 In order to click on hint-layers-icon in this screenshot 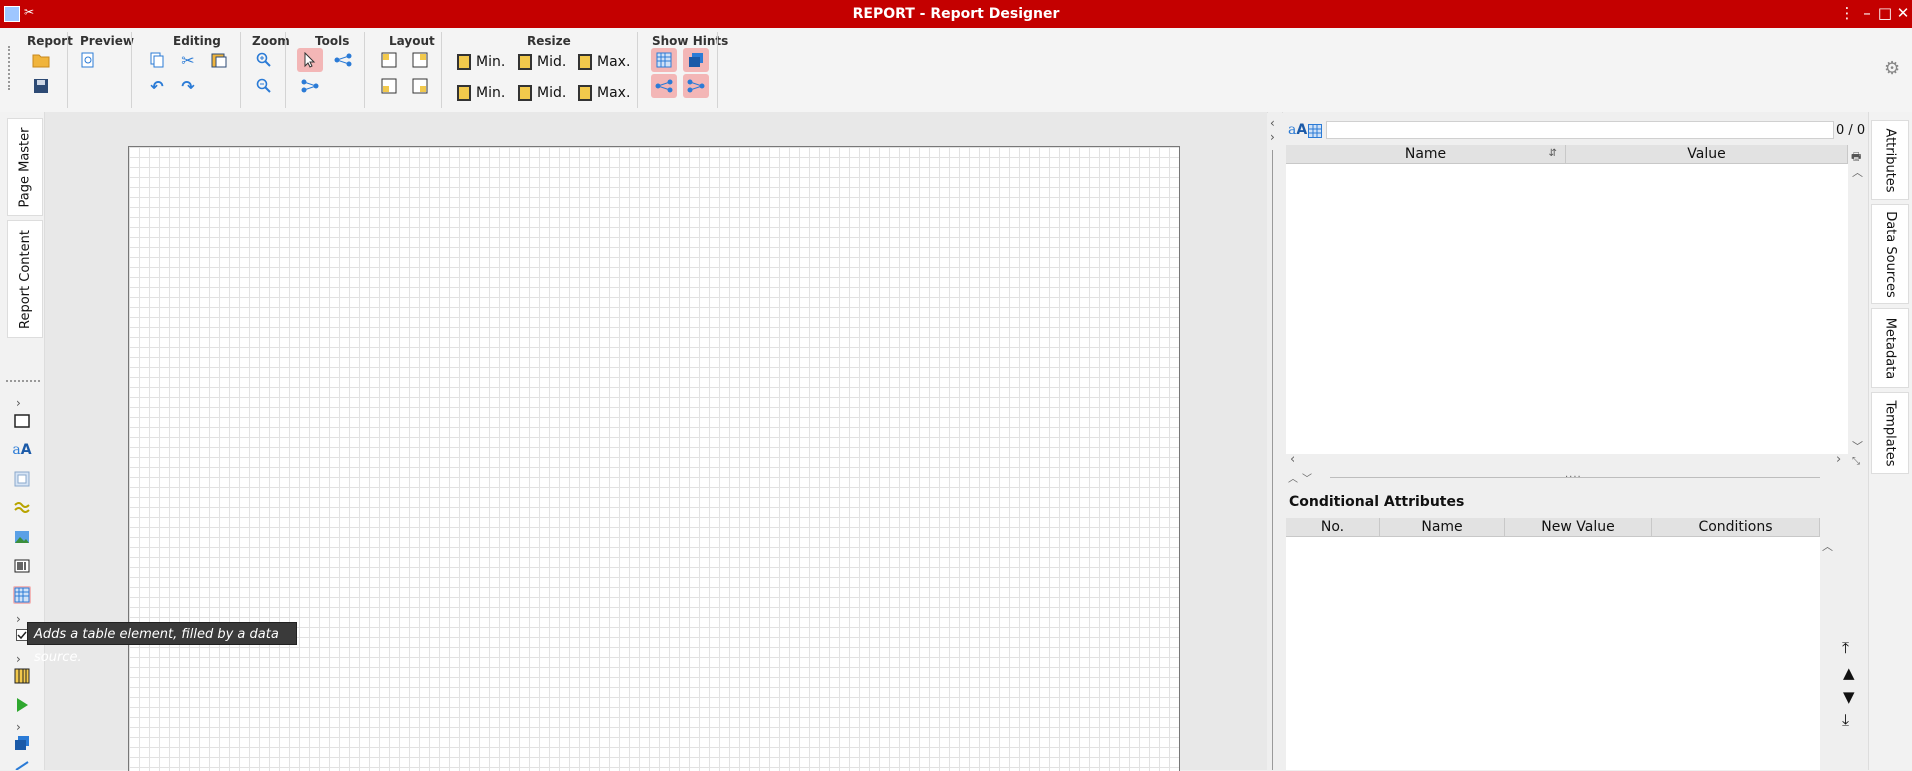, I will do `click(696, 60)`.